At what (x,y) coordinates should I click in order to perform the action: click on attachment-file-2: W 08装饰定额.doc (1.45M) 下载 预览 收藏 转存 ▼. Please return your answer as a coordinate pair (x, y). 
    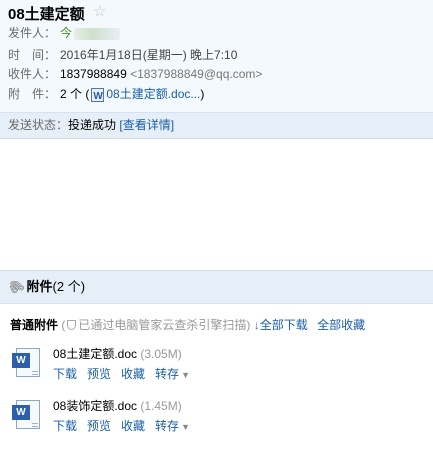
    Looking at the image, I should click on (222, 419).